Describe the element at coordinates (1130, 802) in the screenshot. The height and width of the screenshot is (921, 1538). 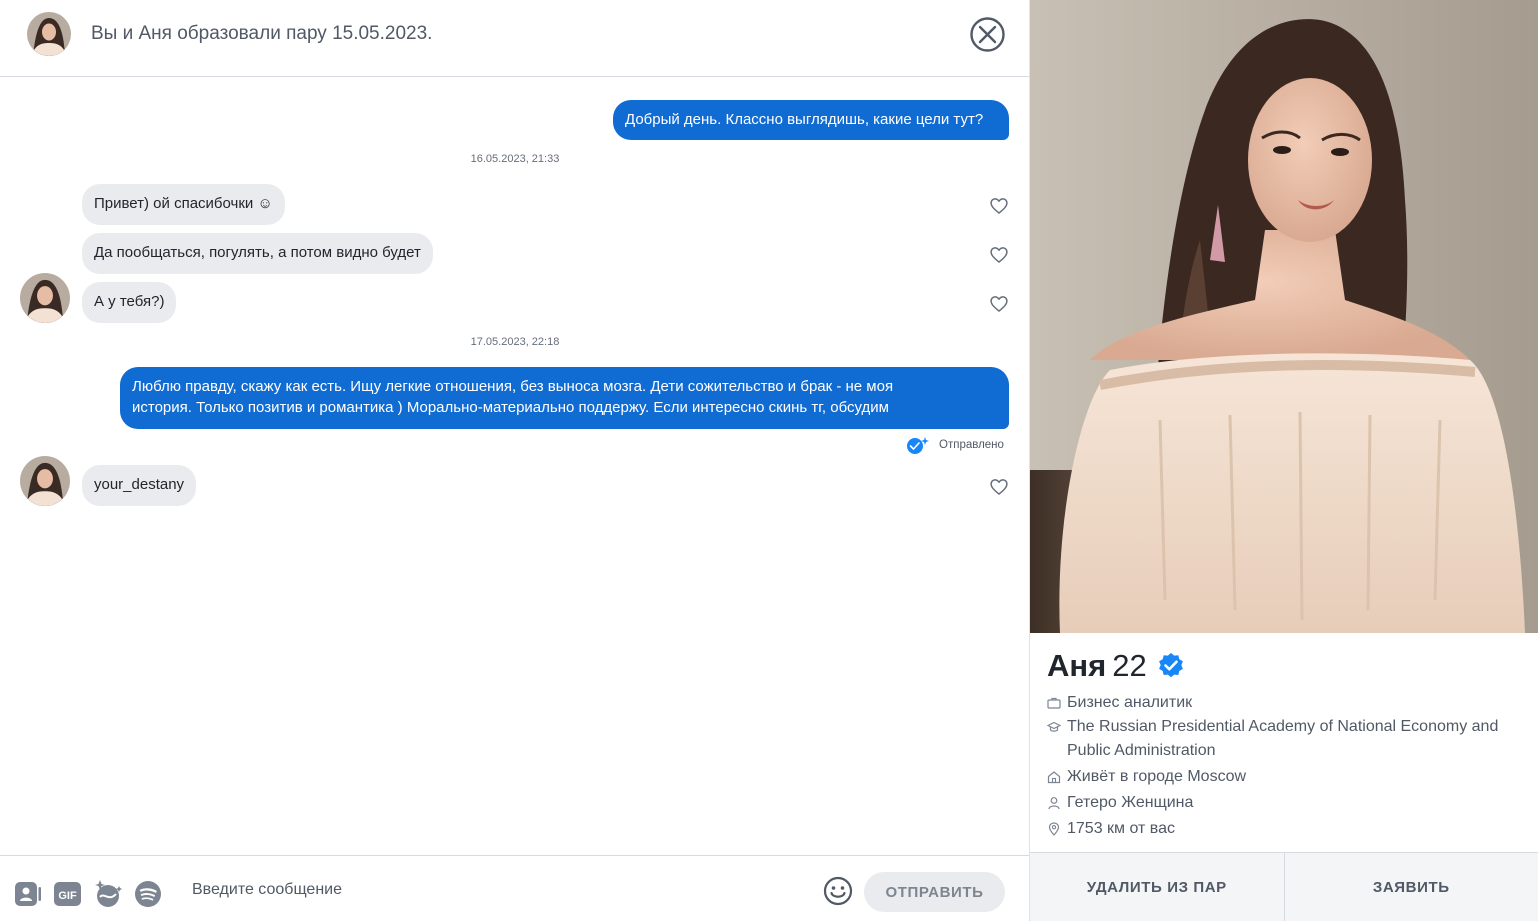
I see `profile-orientation-label: Гетеро Женщина` at that location.